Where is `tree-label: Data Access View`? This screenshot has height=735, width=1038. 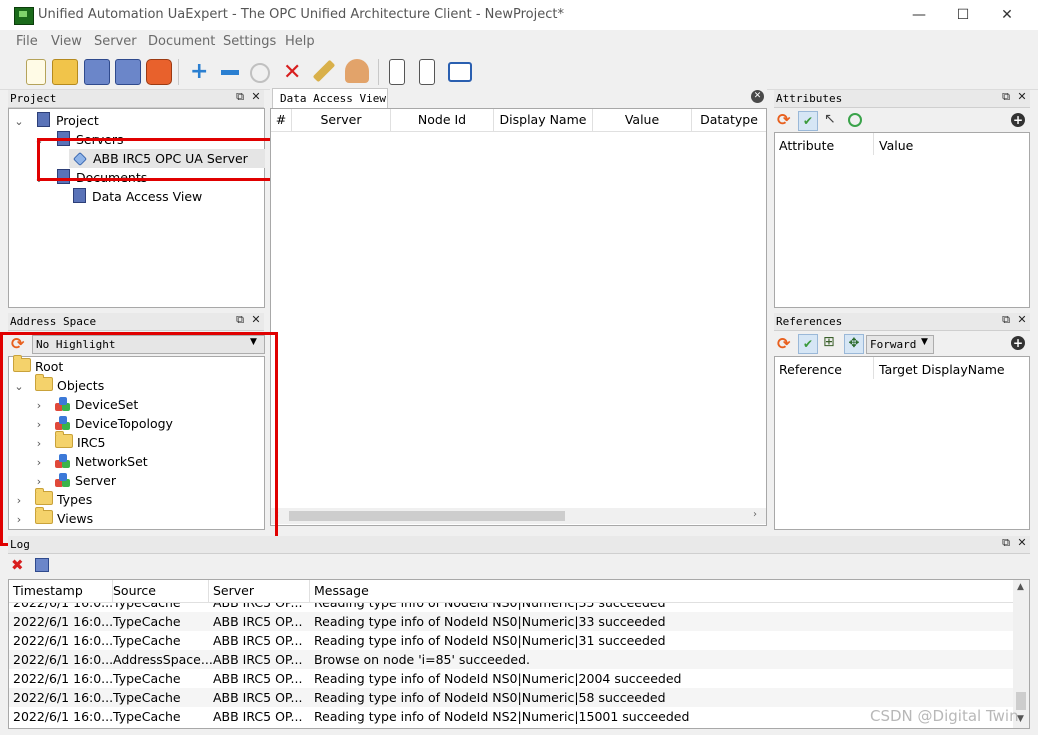
tree-label: Data Access View is located at coordinates (147, 196).